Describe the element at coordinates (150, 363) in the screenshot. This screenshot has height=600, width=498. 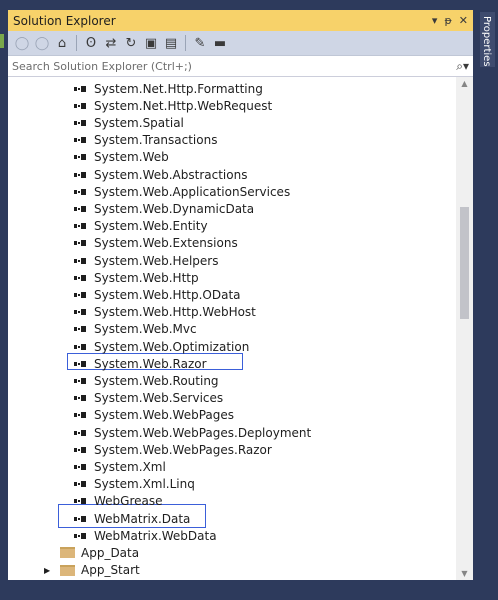
I see `reference-label: System.Web.Razor` at that location.